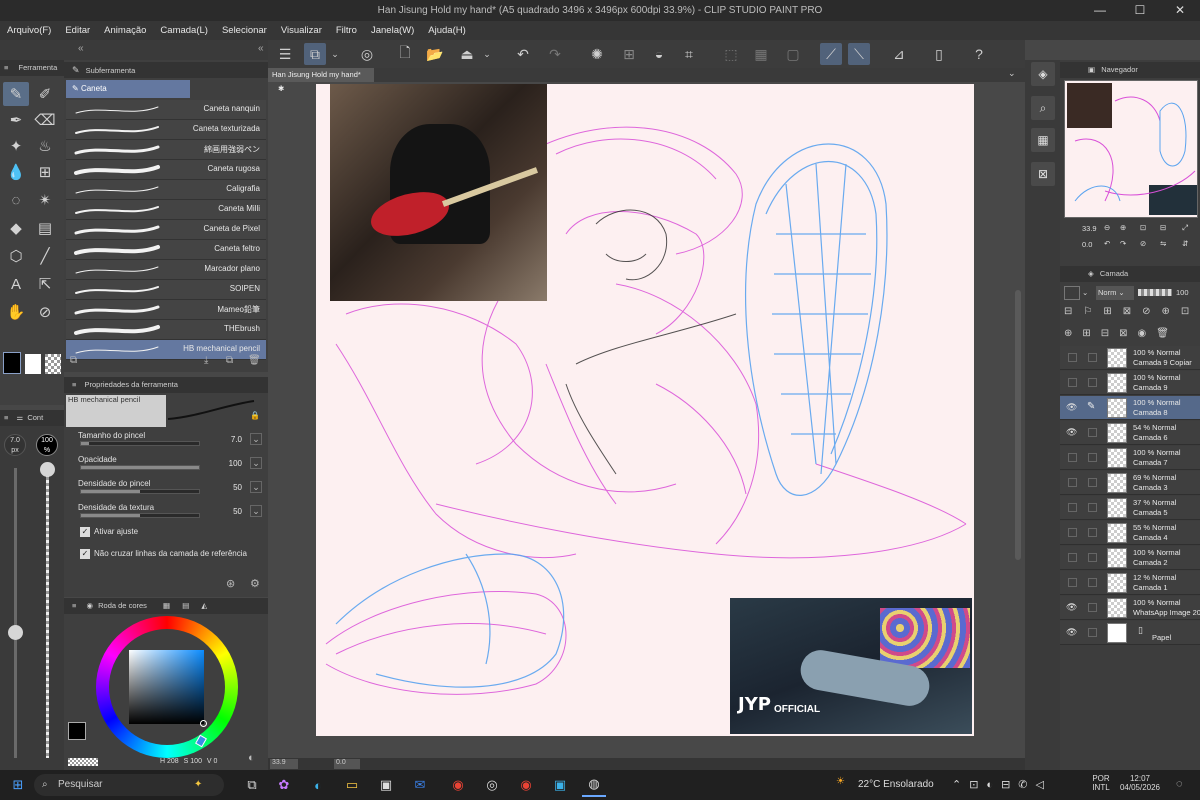 The height and width of the screenshot is (800, 1200). What do you see at coordinates (560, 785) in the screenshot?
I see `paint-icon: ▣` at bounding box center [560, 785].